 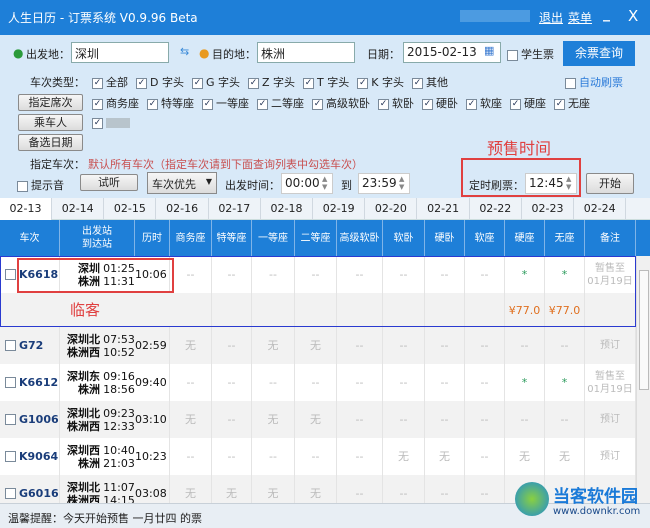 What do you see at coordinates (599, 53) in the screenshot?
I see `query-button: 余票查询` at bounding box center [599, 53].